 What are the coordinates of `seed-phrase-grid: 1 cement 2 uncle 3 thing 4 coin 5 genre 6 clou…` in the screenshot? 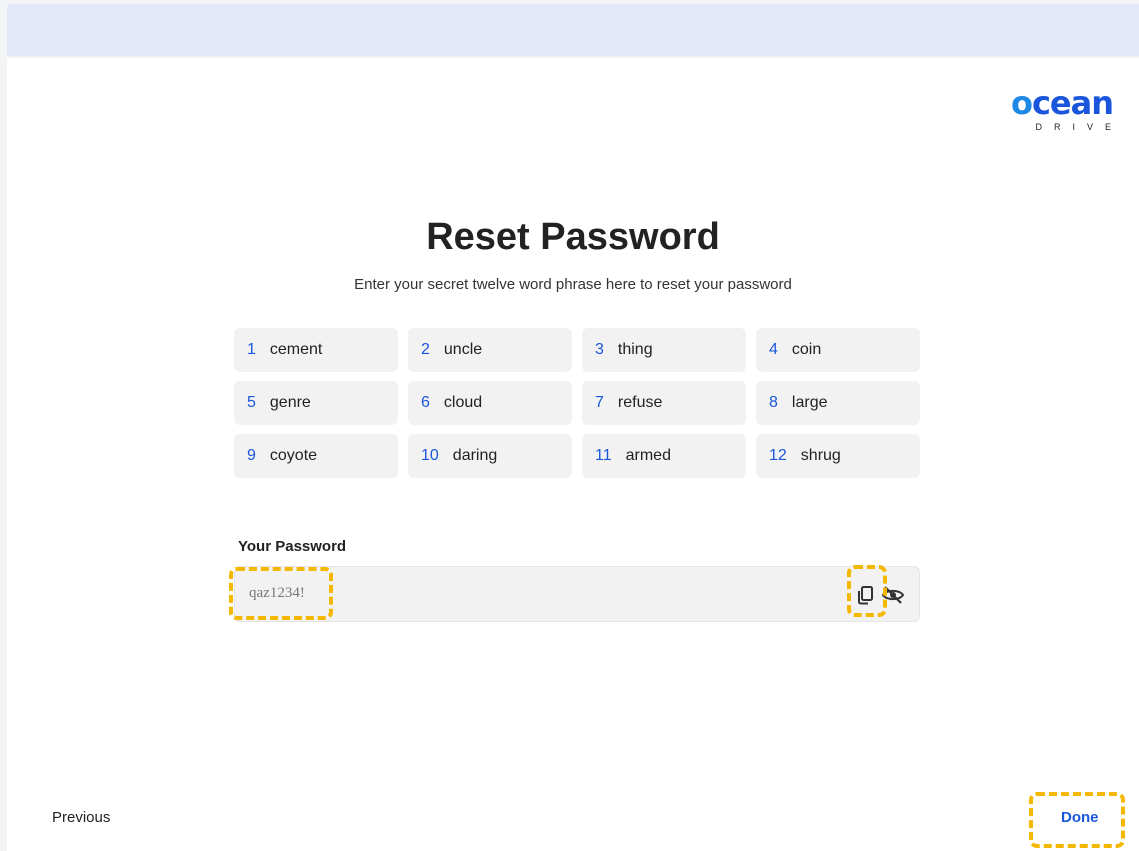 It's located at (577, 403).